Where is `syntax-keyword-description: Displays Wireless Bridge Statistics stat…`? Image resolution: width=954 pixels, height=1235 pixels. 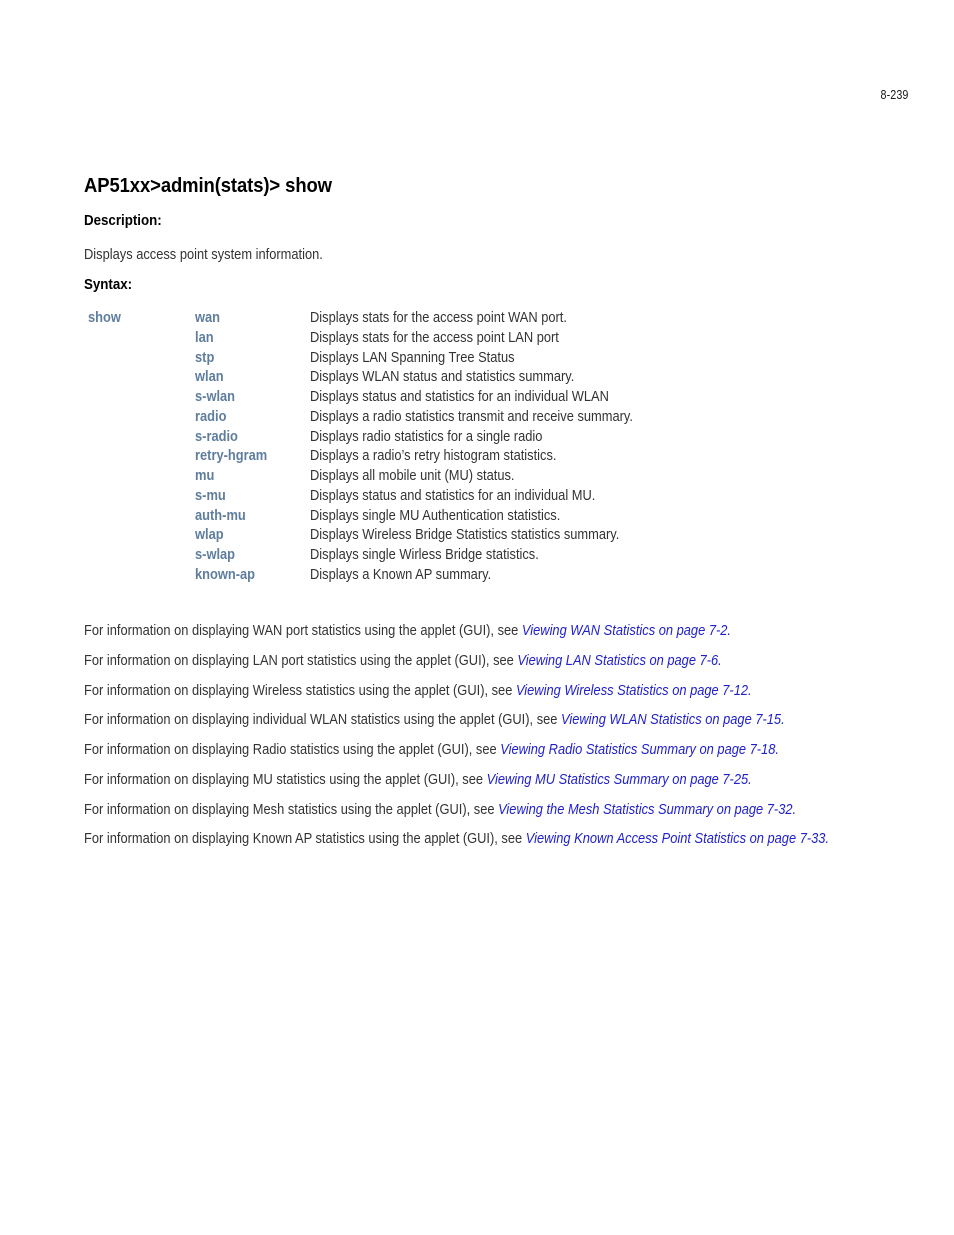 syntax-keyword-description: Displays Wireless Bridge Statistics stat… is located at coordinates (465, 535).